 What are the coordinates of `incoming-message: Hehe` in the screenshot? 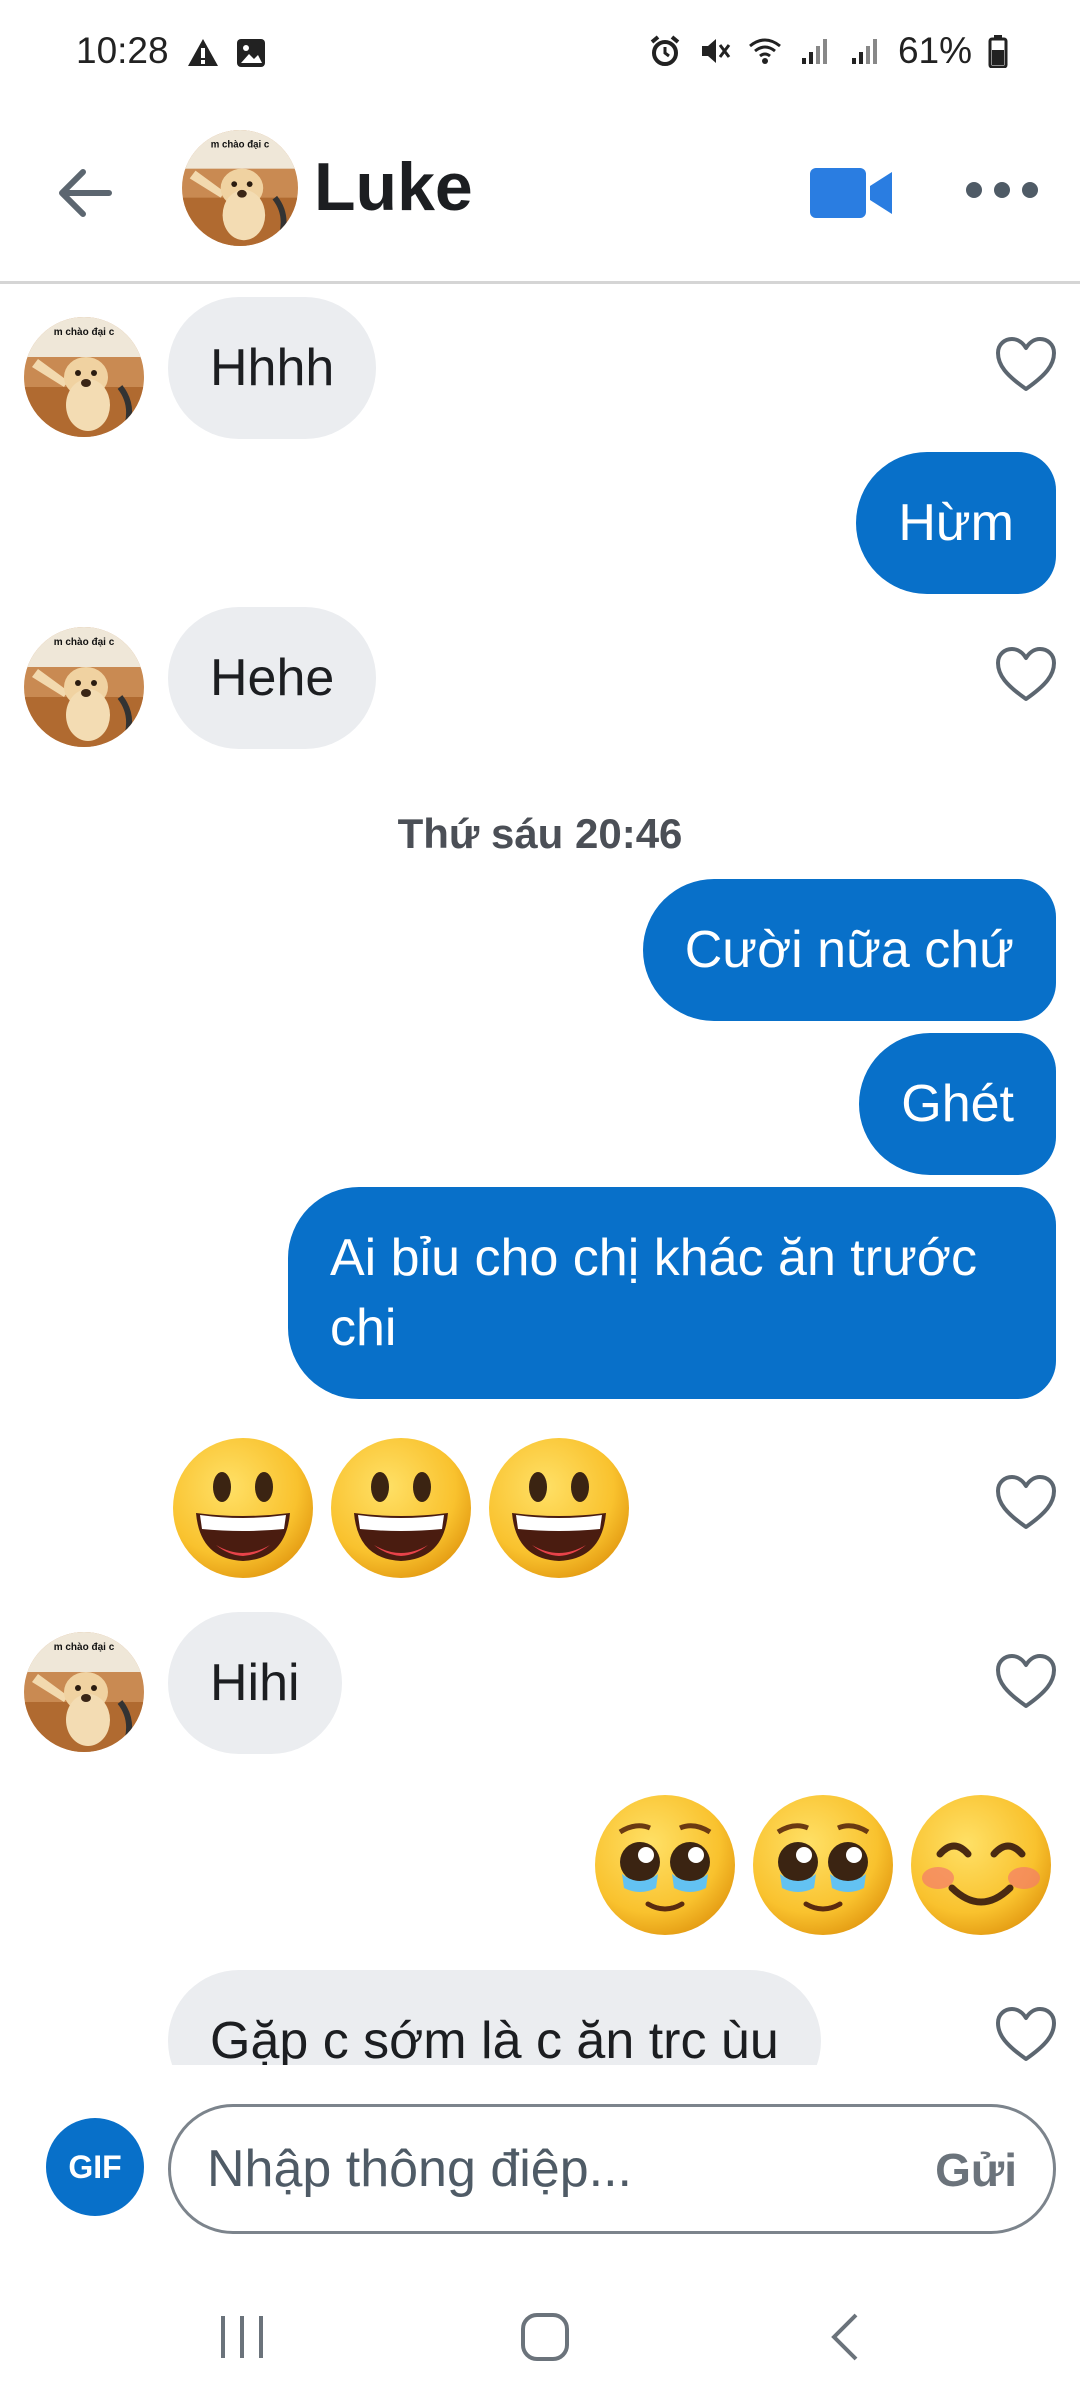 It's located at (272, 678).